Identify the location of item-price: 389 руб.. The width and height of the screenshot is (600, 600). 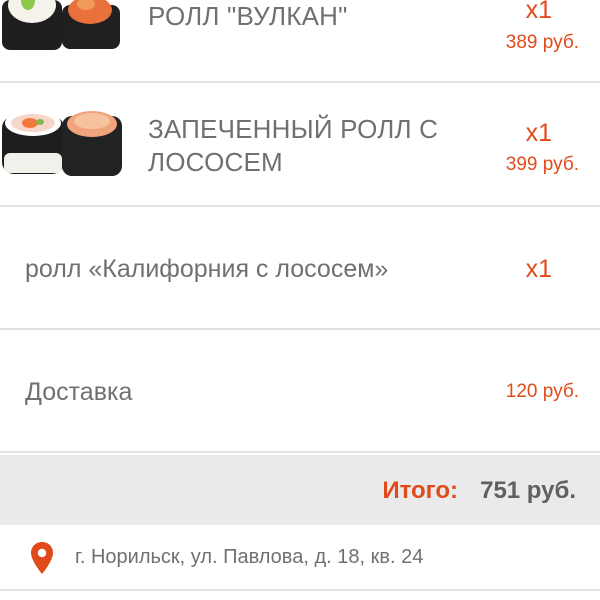
(542, 42).